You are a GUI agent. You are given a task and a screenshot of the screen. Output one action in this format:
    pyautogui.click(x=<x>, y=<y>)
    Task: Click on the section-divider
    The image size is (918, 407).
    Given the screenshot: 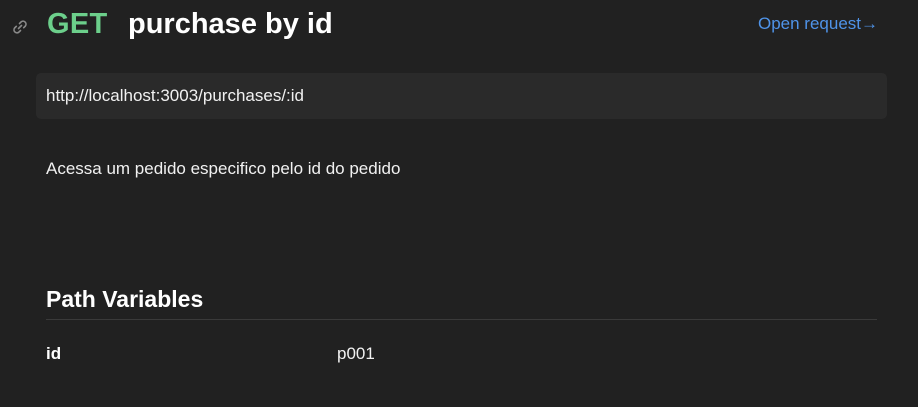 What is the action you would take?
    pyautogui.click(x=461, y=319)
    